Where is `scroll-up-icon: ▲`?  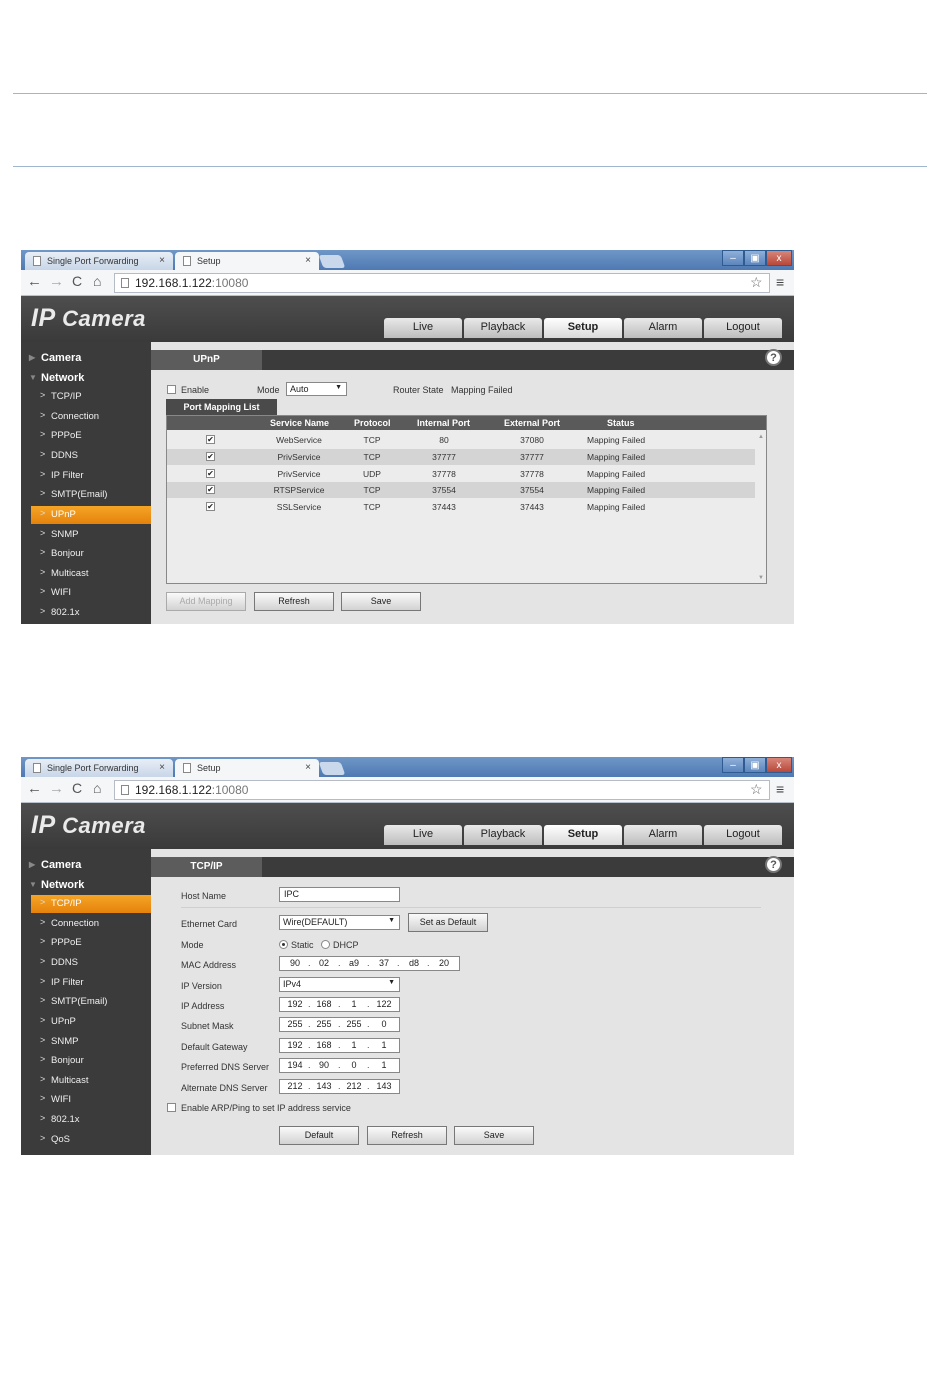
scroll-up-icon: ▲ is located at coordinates (761, 437).